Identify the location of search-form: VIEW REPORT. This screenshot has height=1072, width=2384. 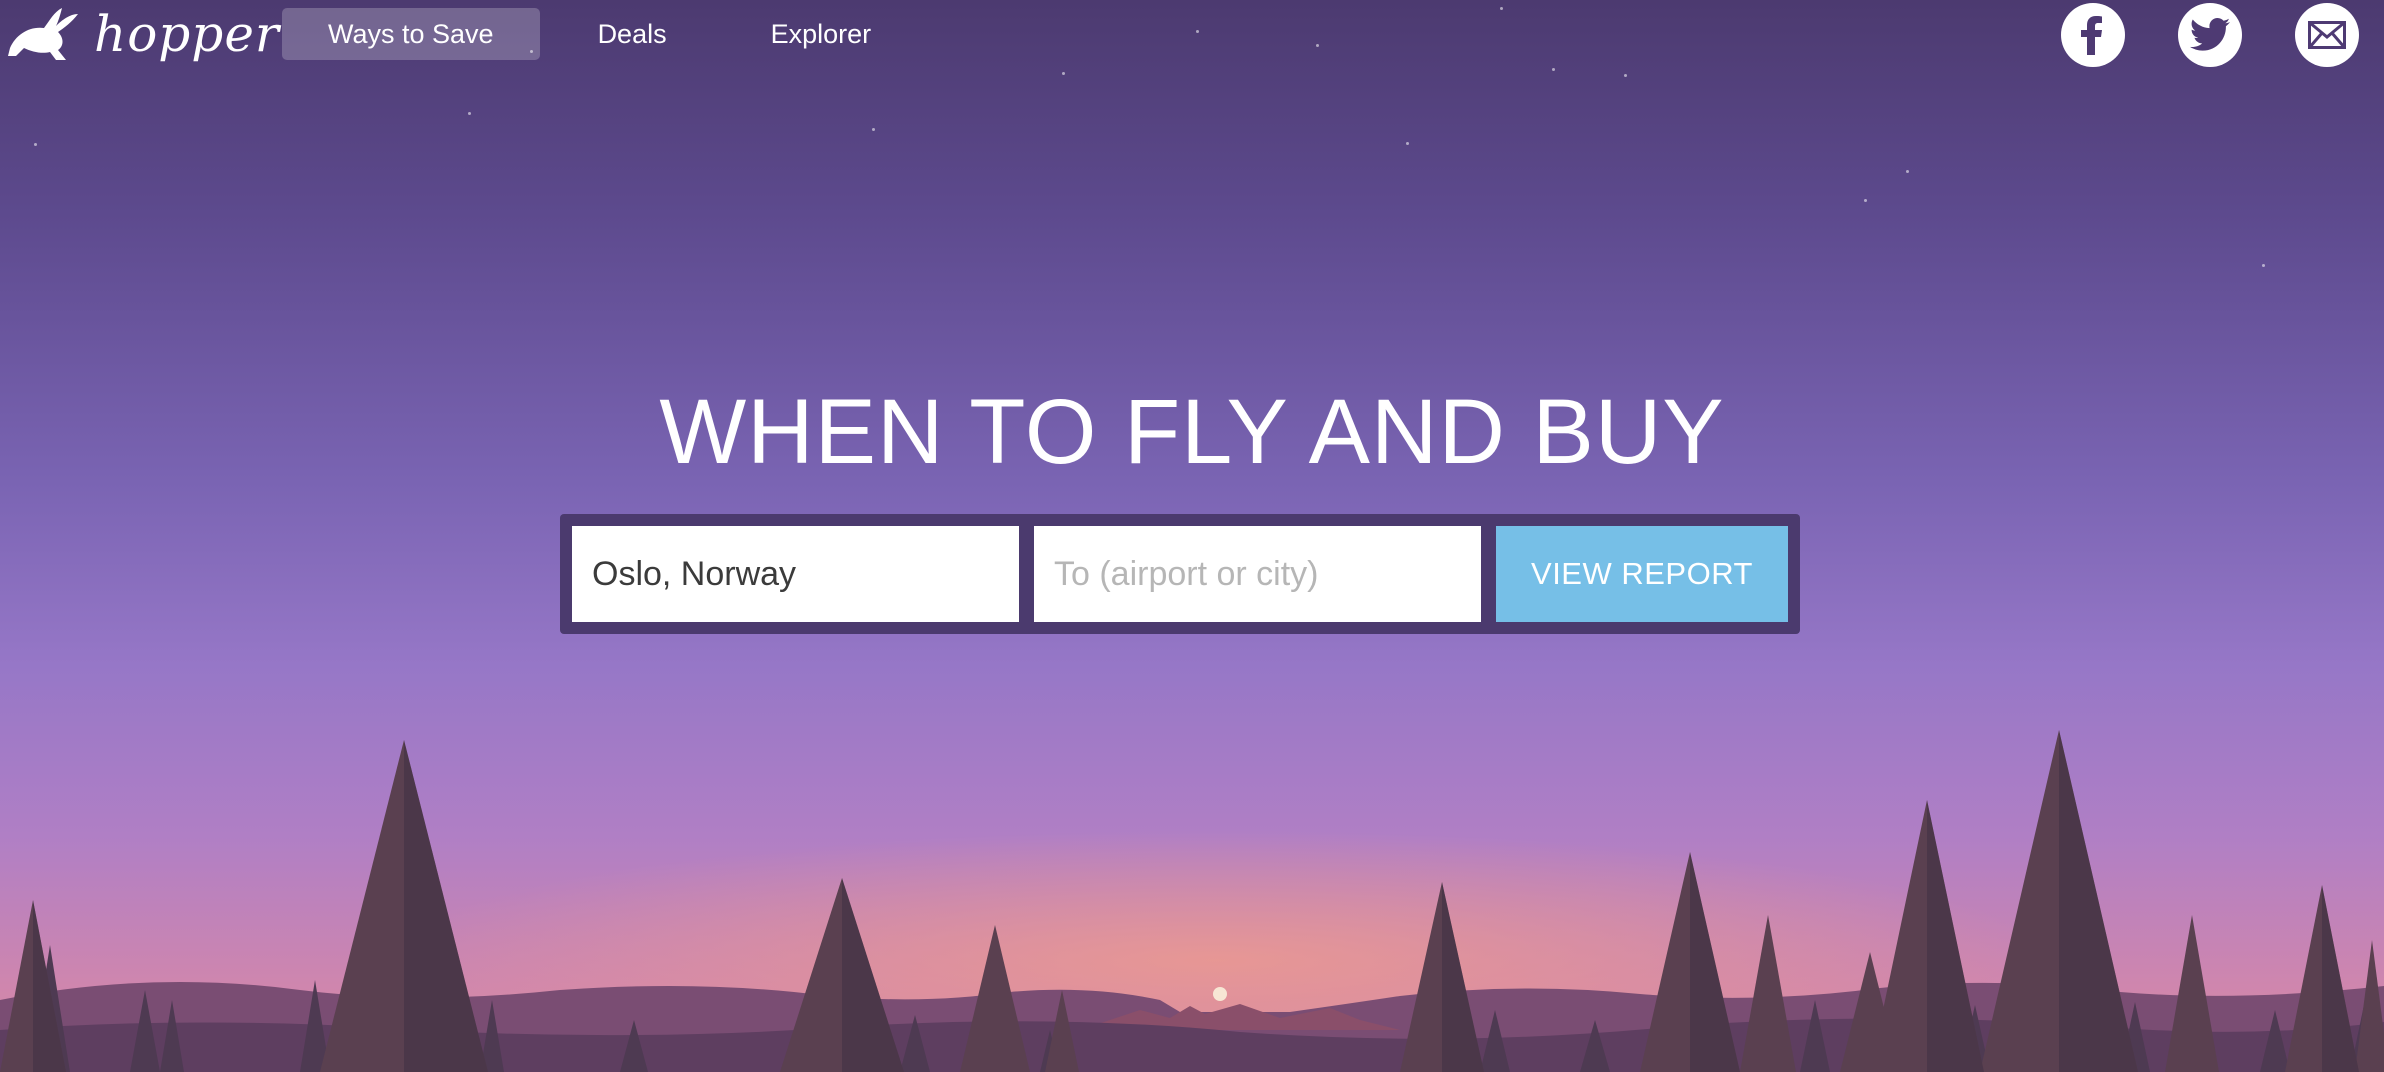
(1180, 574).